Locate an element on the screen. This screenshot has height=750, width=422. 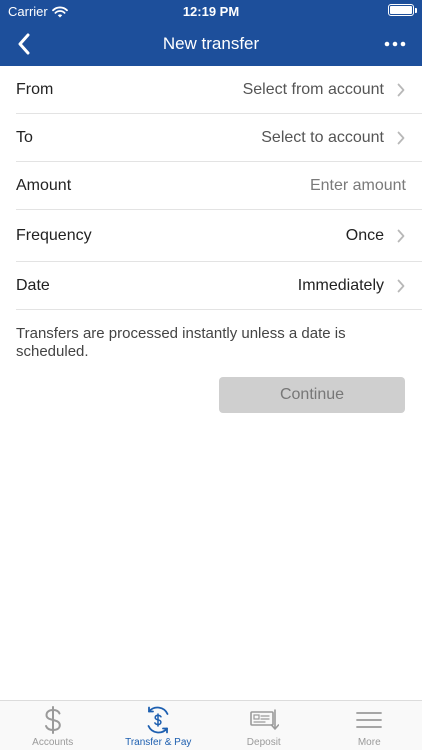
chevron-left-icon is located at coordinates (24, 44).